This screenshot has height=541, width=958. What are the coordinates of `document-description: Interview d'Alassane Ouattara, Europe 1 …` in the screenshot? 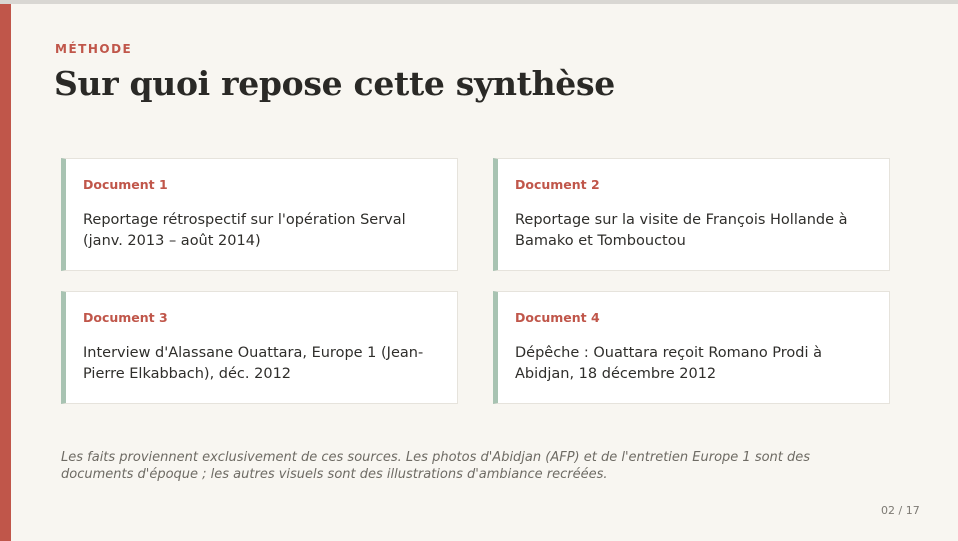 It's located at (253, 363).